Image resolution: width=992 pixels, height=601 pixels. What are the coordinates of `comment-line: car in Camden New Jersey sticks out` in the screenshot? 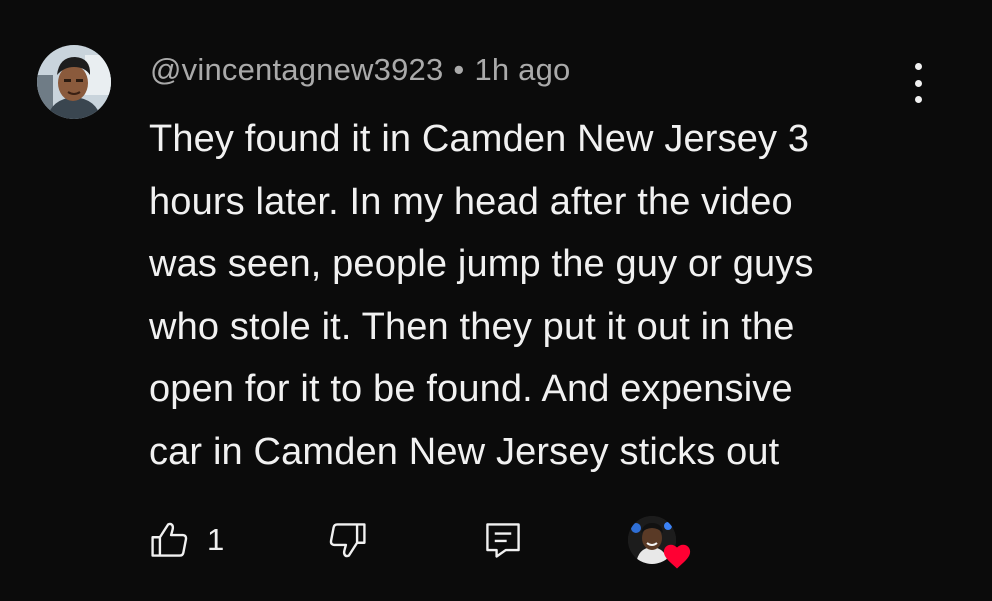 It's located at (464, 451).